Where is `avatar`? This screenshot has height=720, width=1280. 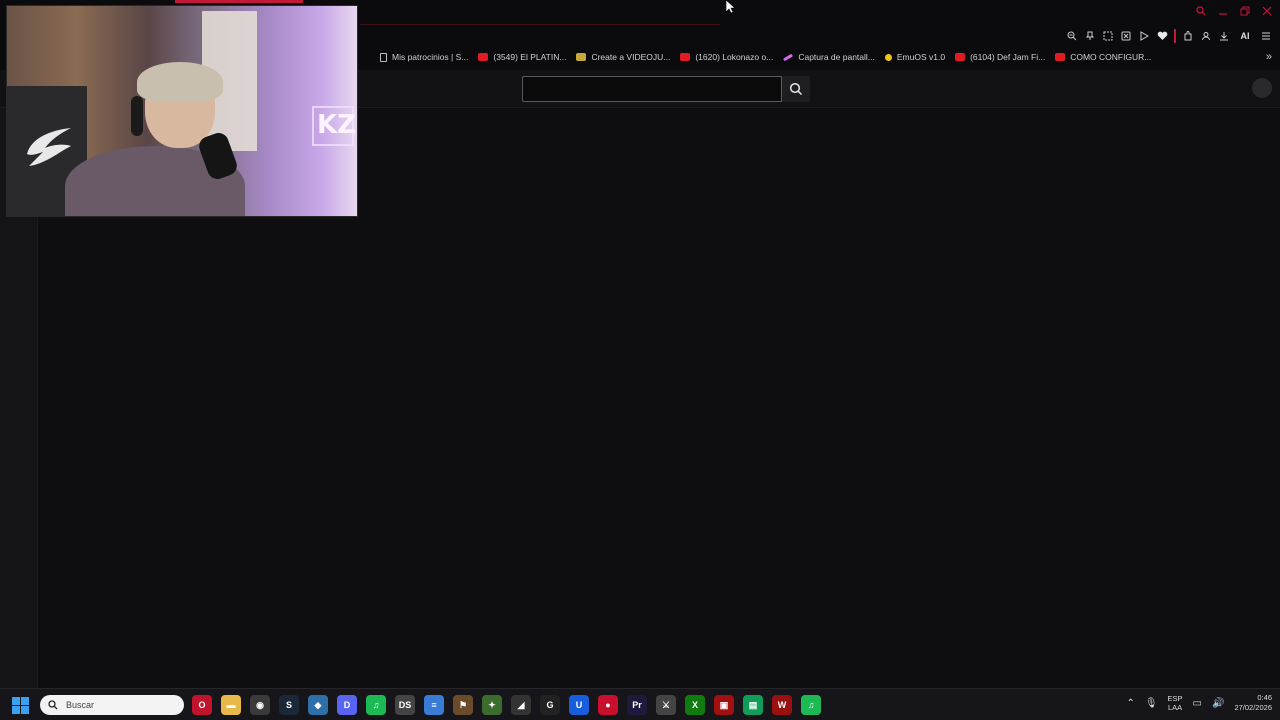 avatar is located at coordinates (1262, 88).